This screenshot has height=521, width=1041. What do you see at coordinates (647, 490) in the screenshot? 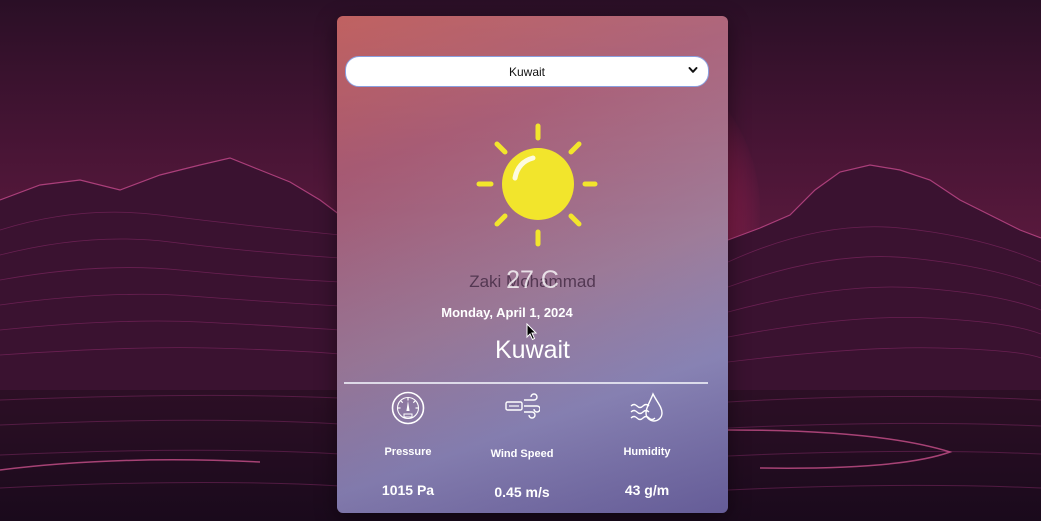
I see `stat-value: 43 g/m` at bounding box center [647, 490].